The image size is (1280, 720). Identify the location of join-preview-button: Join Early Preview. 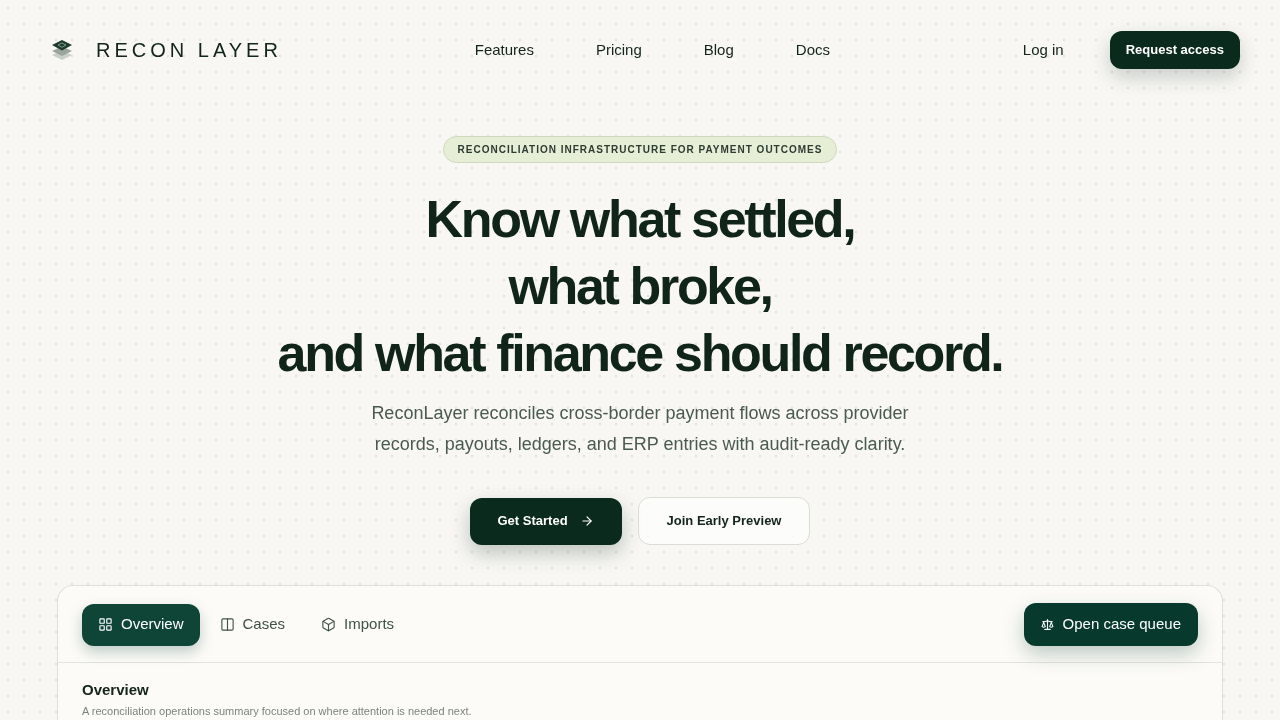
(724, 521).